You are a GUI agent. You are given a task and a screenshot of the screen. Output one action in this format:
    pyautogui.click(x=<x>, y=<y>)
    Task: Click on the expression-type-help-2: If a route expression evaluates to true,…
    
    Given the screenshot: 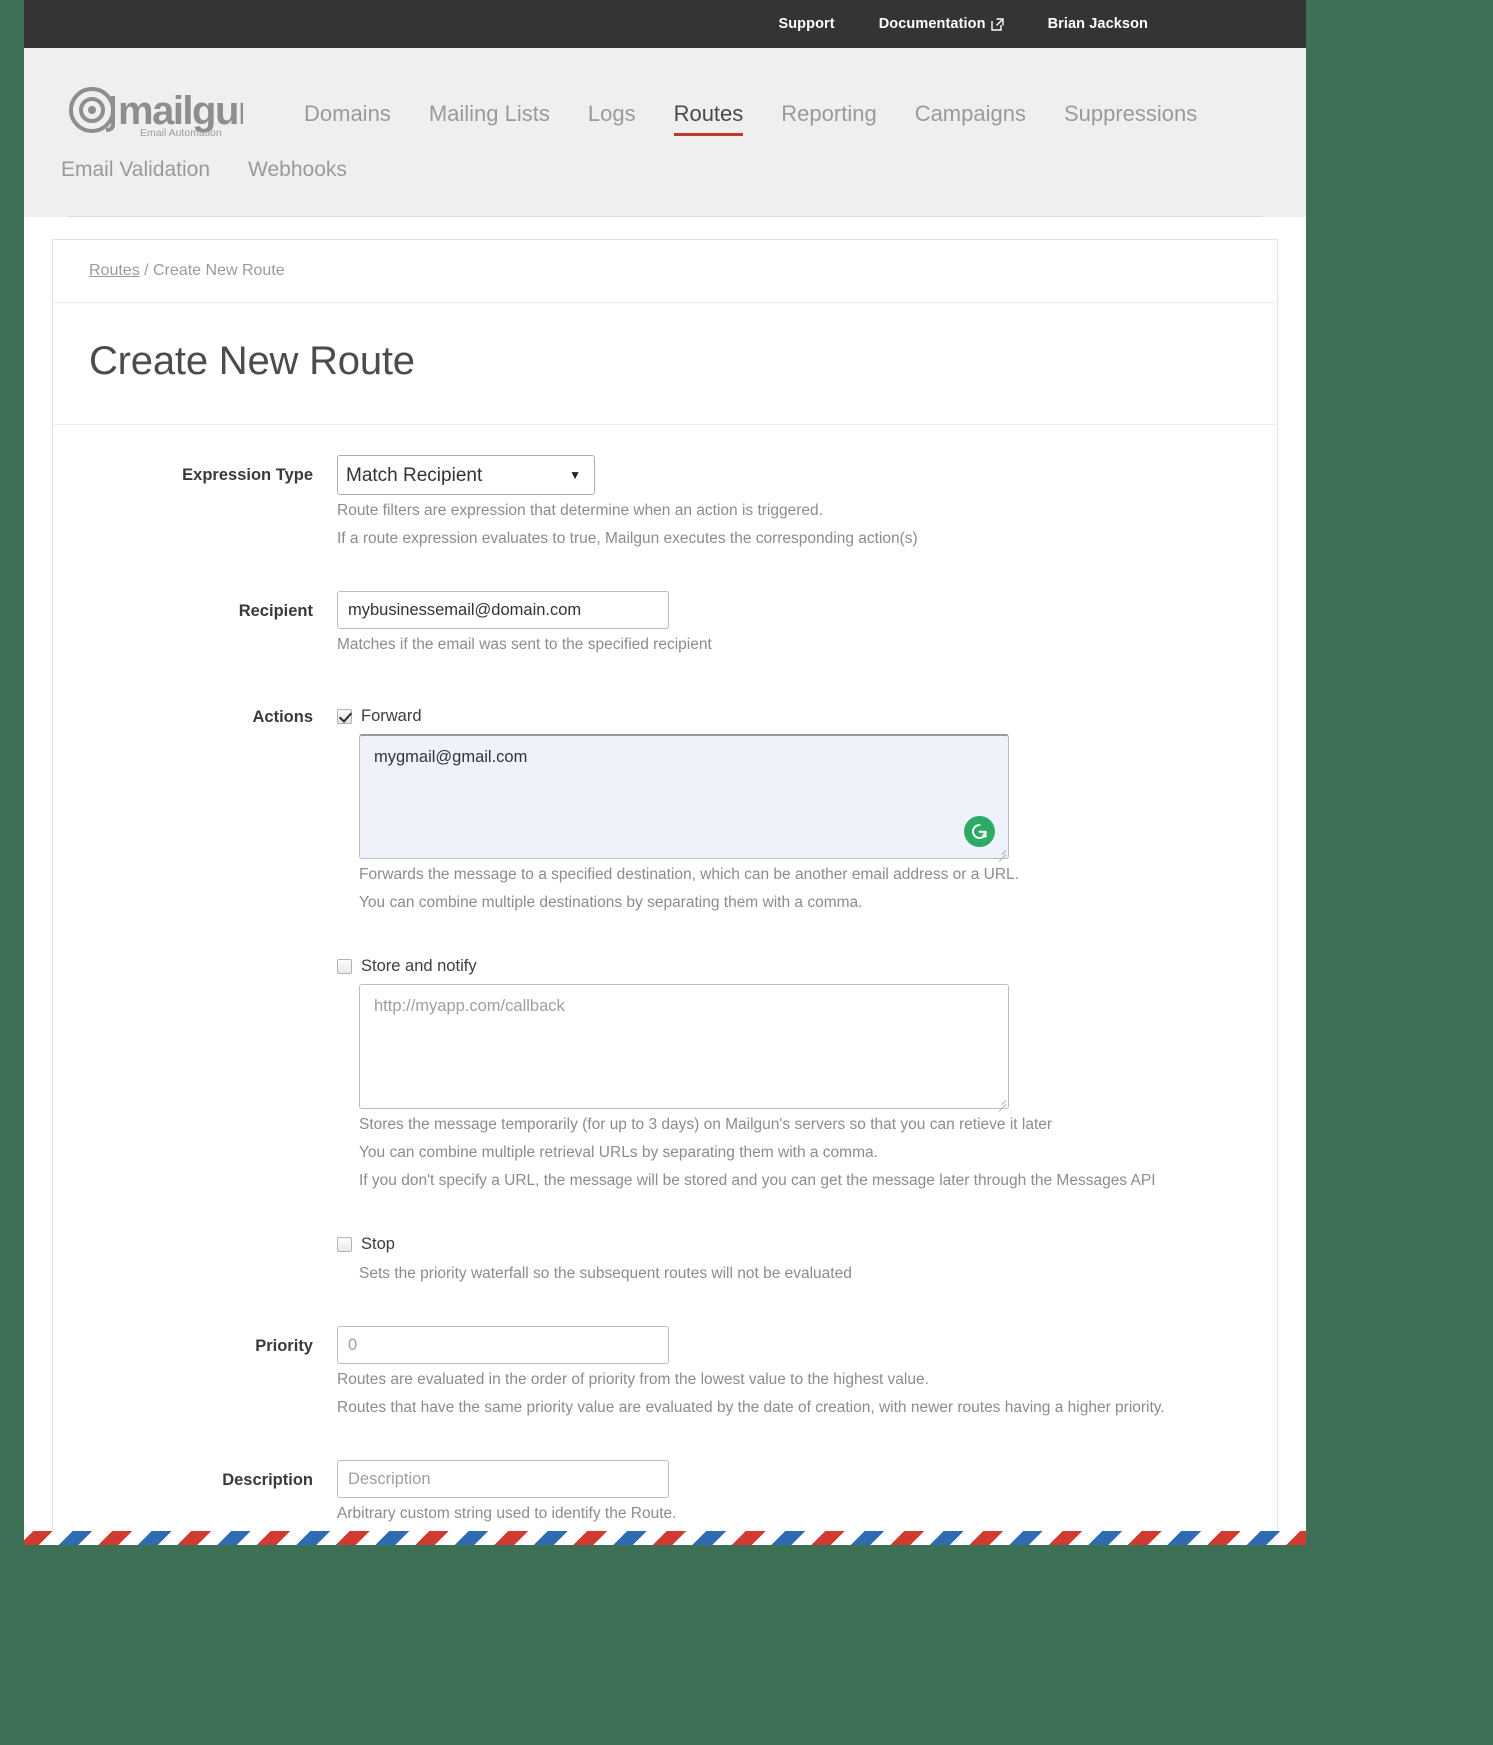 What is the action you would take?
    pyautogui.click(x=627, y=539)
    